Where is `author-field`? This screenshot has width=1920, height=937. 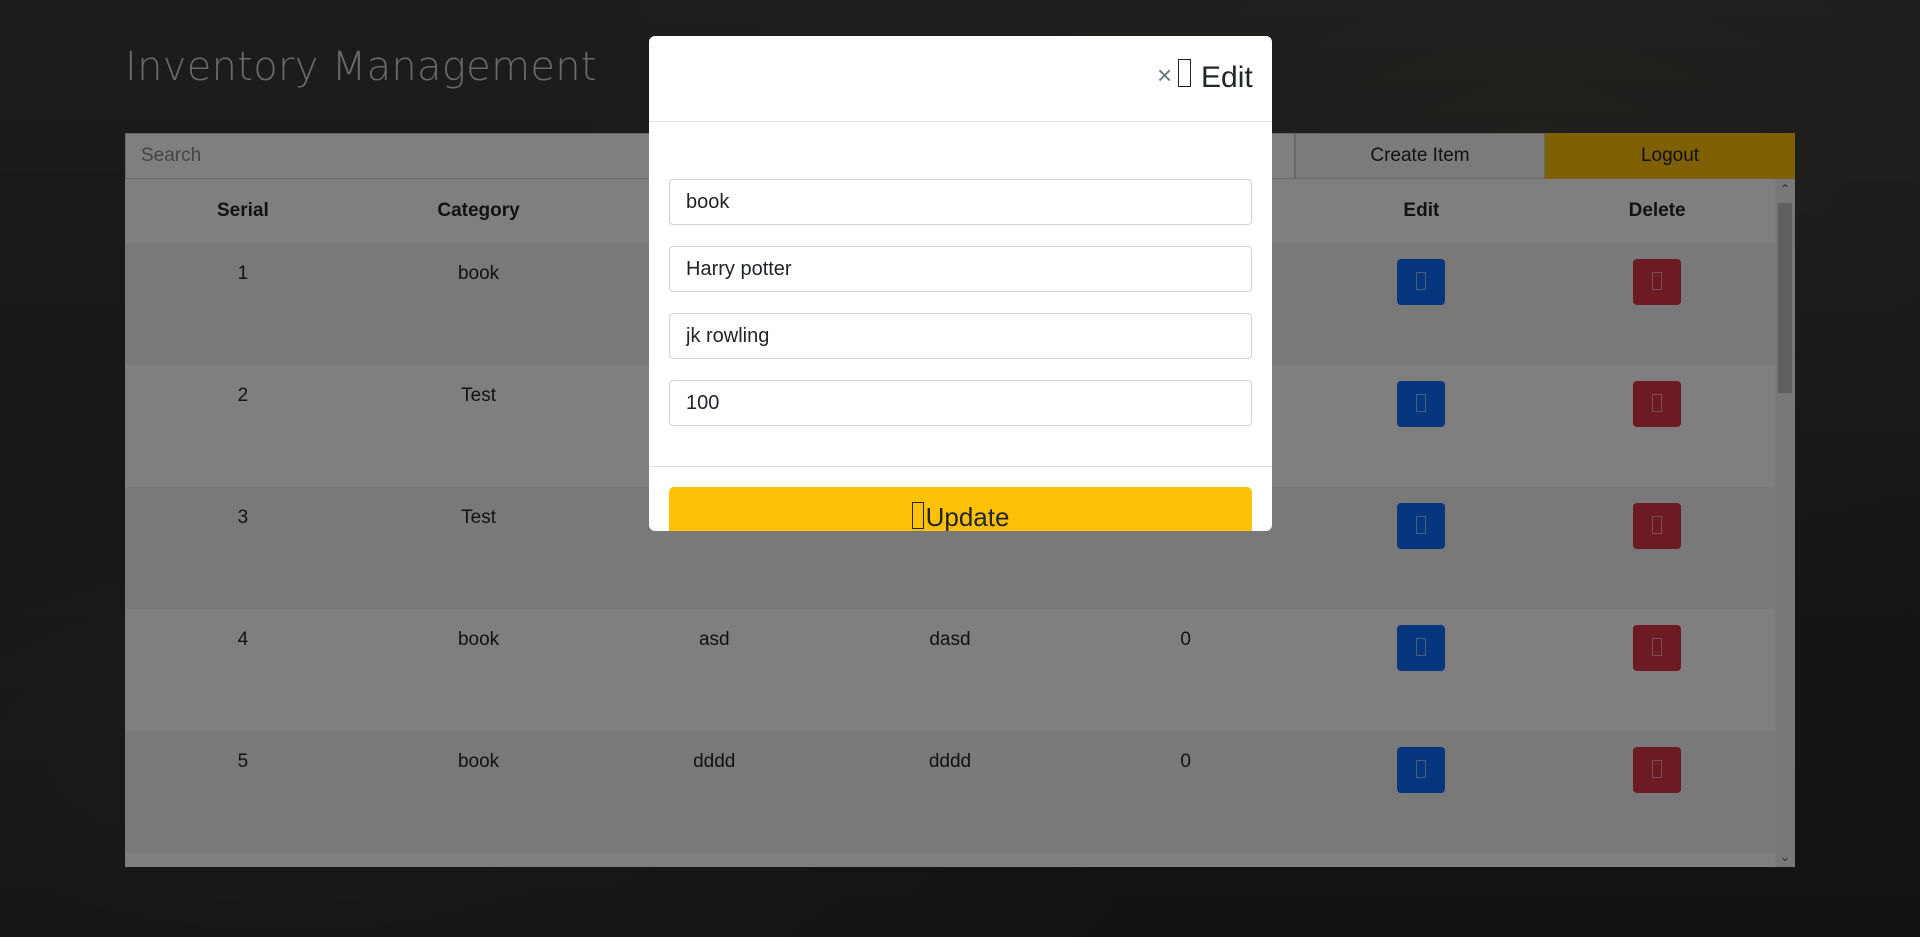 author-field is located at coordinates (960, 336).